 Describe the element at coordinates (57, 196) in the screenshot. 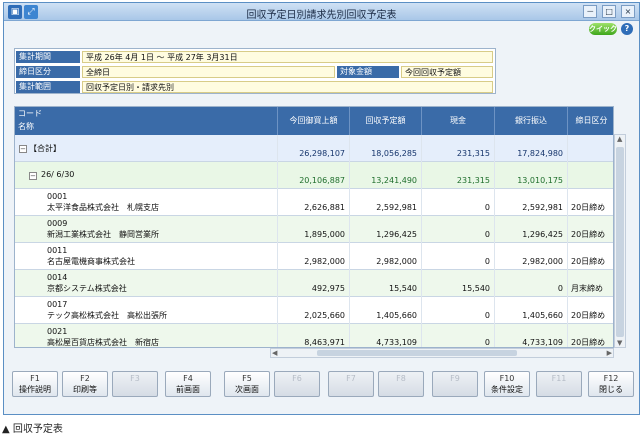

I see `row-code: 0001` at that location.